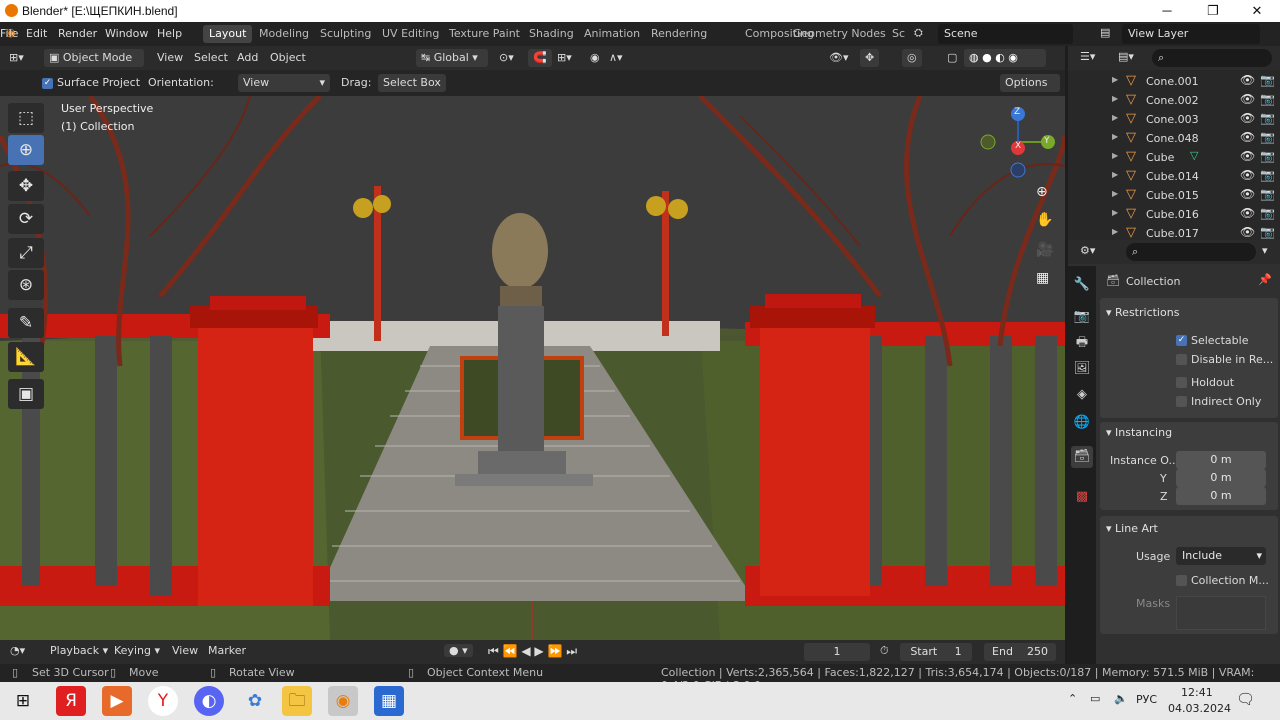 Image resolution: width=1280 pixels, height=720 pixels. What do you see at coordinates (1213, 11) in the screenshot?
I see `maximize-button: ❐` at bounding box center [1213, 11].